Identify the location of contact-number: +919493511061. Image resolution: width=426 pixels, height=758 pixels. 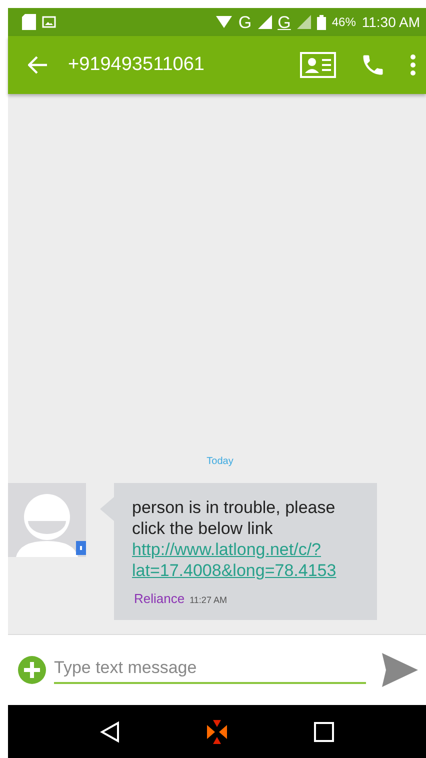
(137, 65).